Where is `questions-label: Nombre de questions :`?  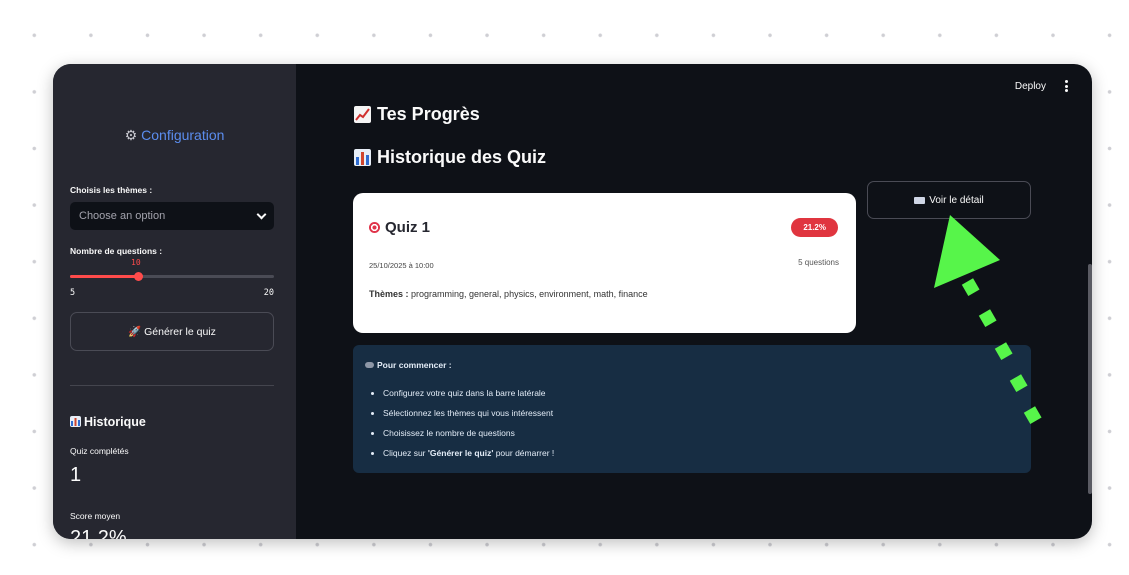
questions-label: Nombre de questions : is located at coordinates (116, 251).